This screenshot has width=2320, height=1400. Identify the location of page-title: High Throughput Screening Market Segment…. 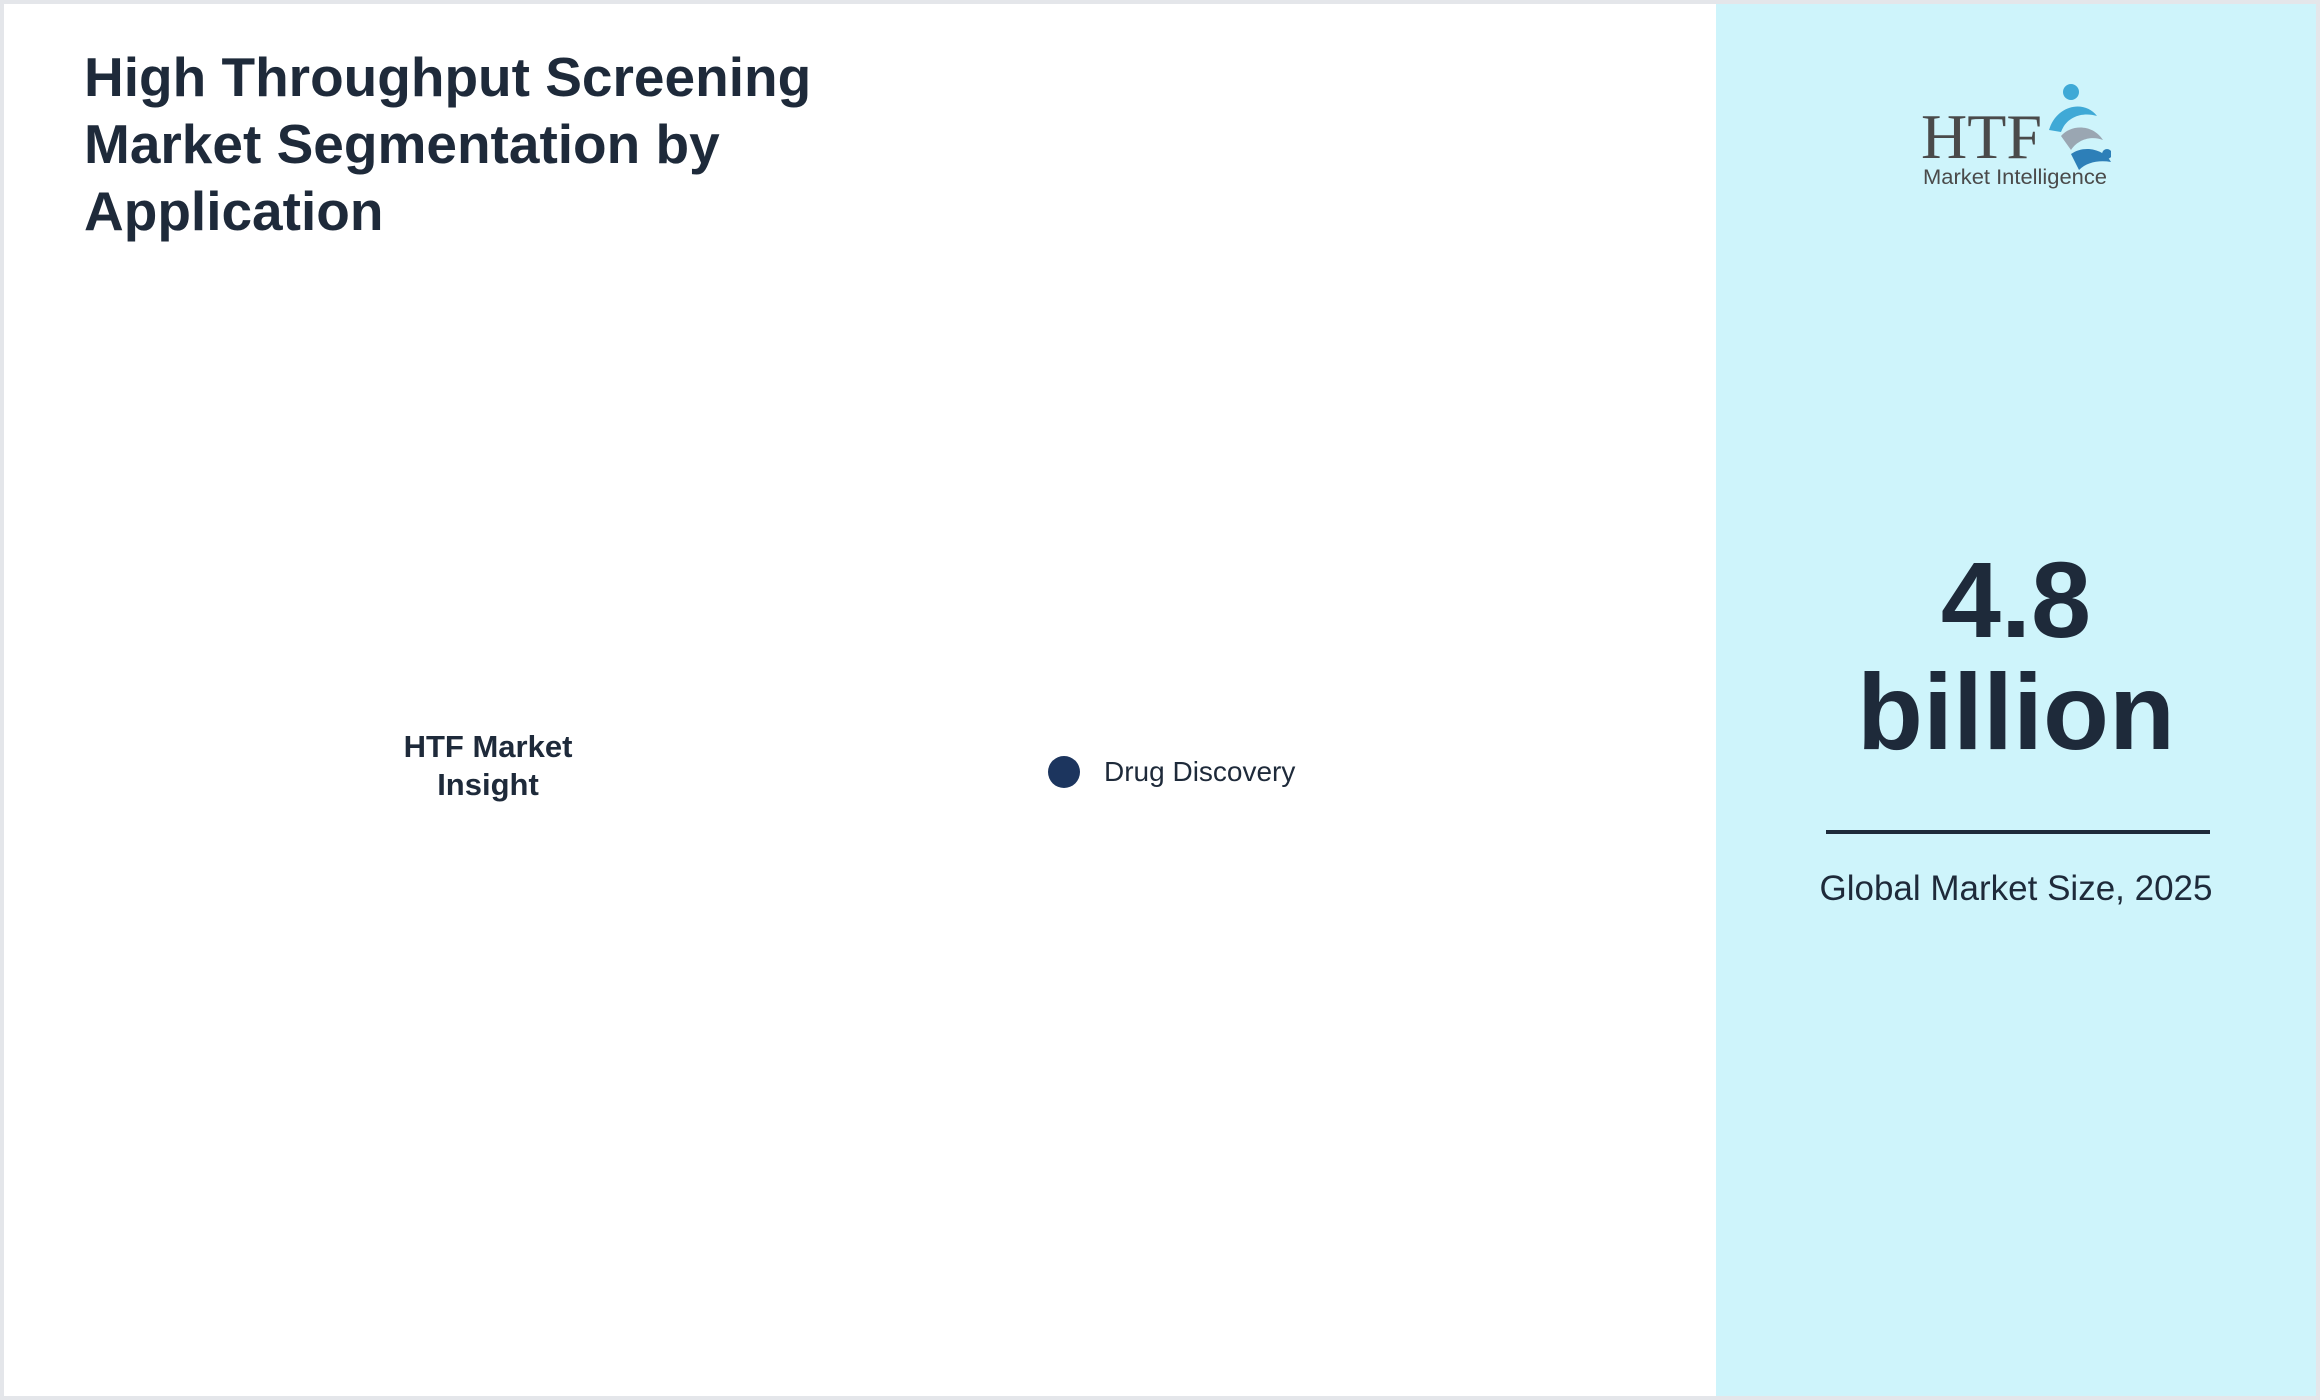
(448, 144).